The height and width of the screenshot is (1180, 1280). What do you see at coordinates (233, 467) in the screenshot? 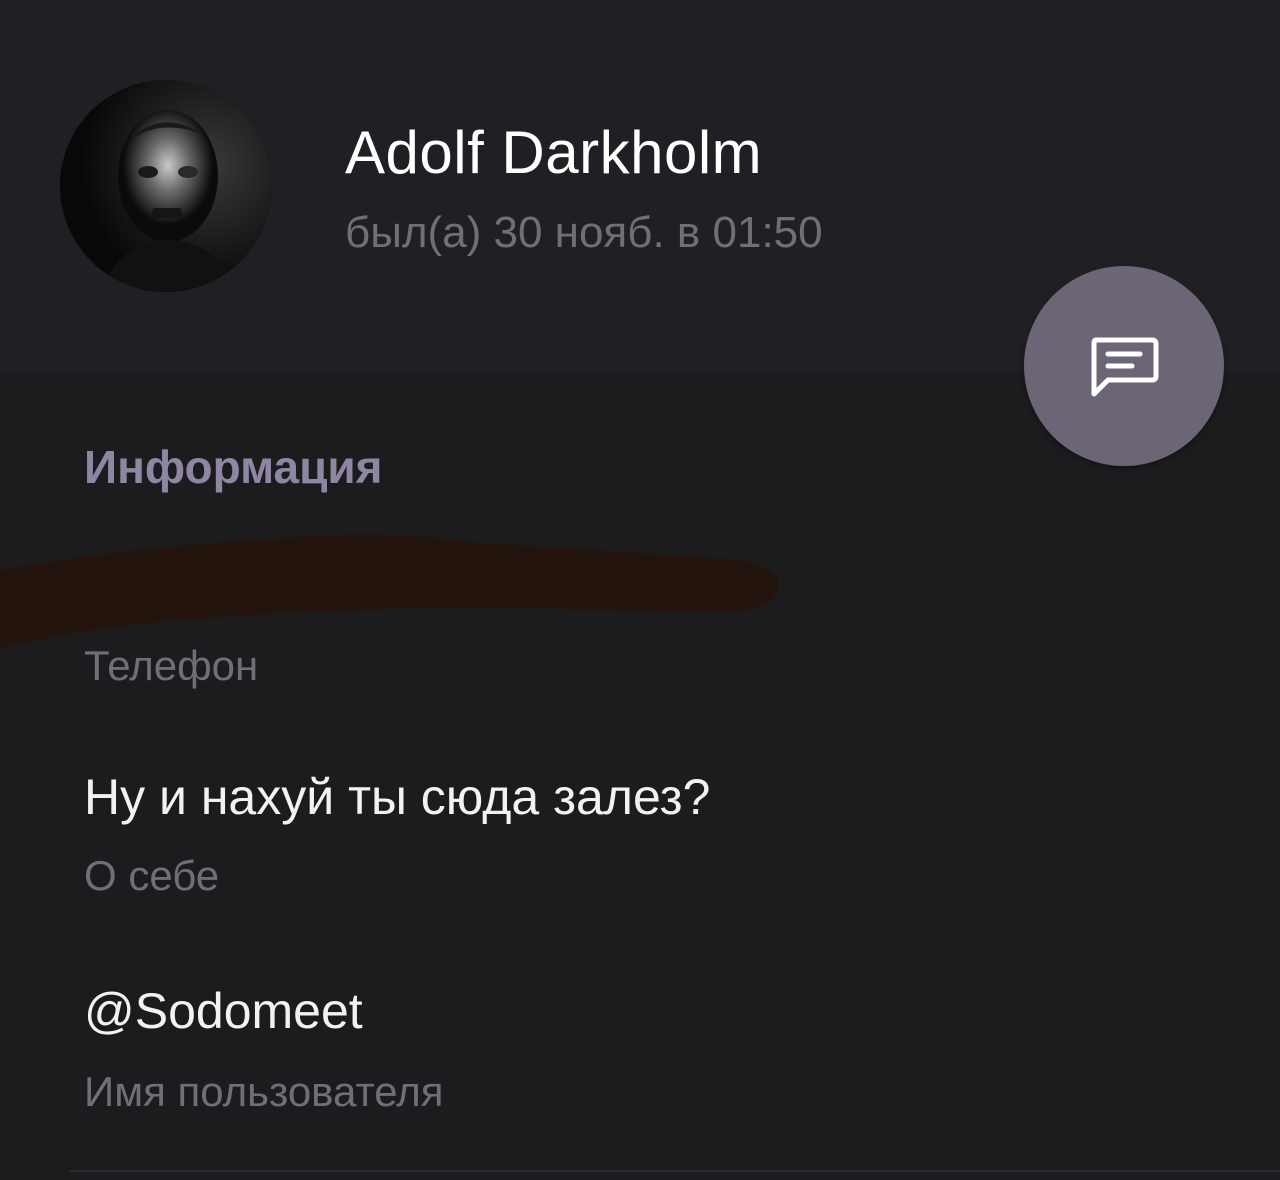
I see `info-section-title: Информация` at bounding box center [233, 467].